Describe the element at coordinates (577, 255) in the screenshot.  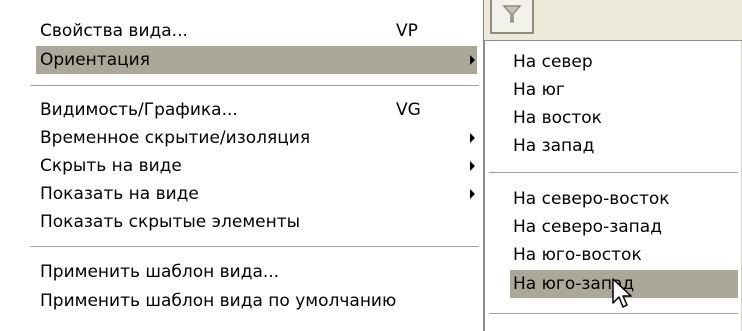
I see `menu-item-label: На юго-восток` at that location.